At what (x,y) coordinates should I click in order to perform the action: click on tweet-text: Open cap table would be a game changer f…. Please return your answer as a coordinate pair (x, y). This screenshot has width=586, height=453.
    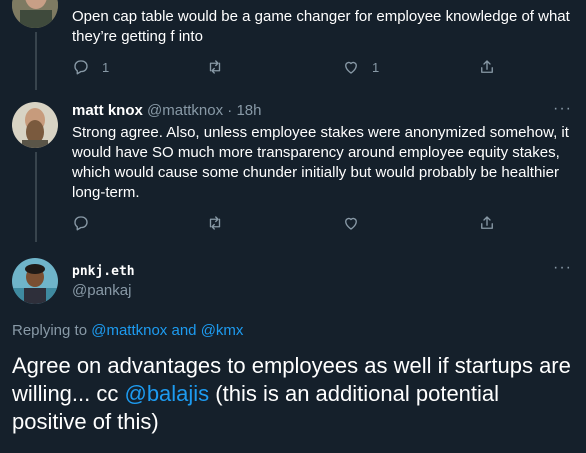
    Looking at the image, I should click on (321, 26).